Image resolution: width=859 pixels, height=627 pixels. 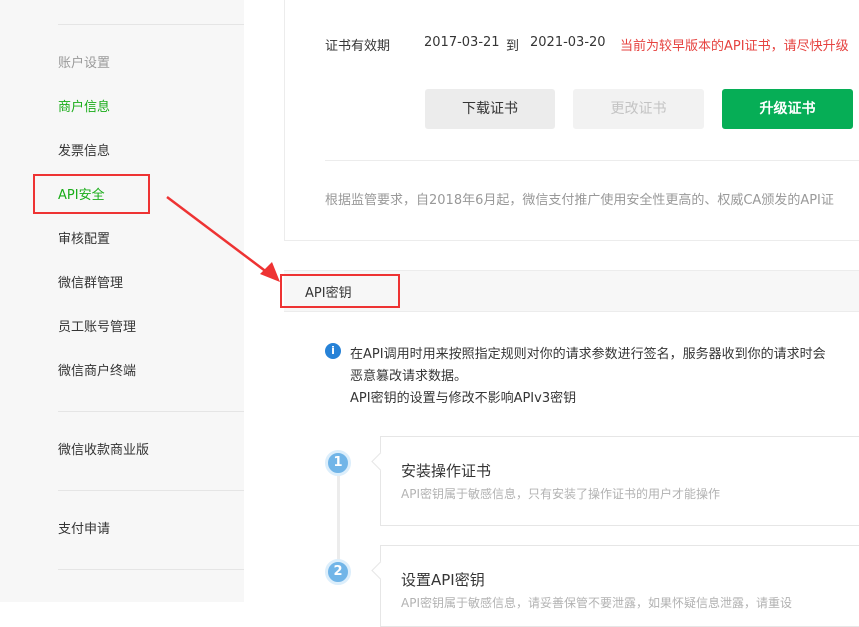 I want to click on api-security-highlight-box, so click(x=91, y=194).